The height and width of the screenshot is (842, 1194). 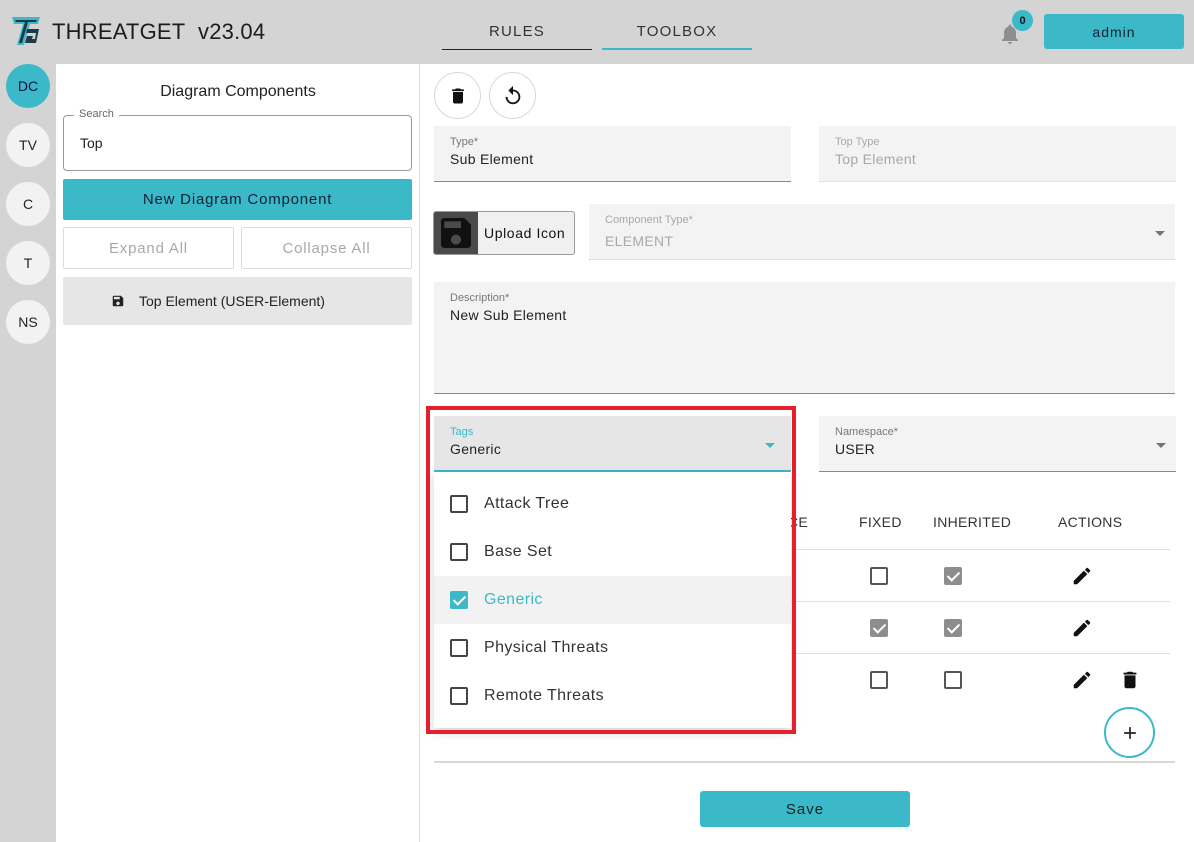 I want to click on namespace-value: USER, so click(x=855, y=449).